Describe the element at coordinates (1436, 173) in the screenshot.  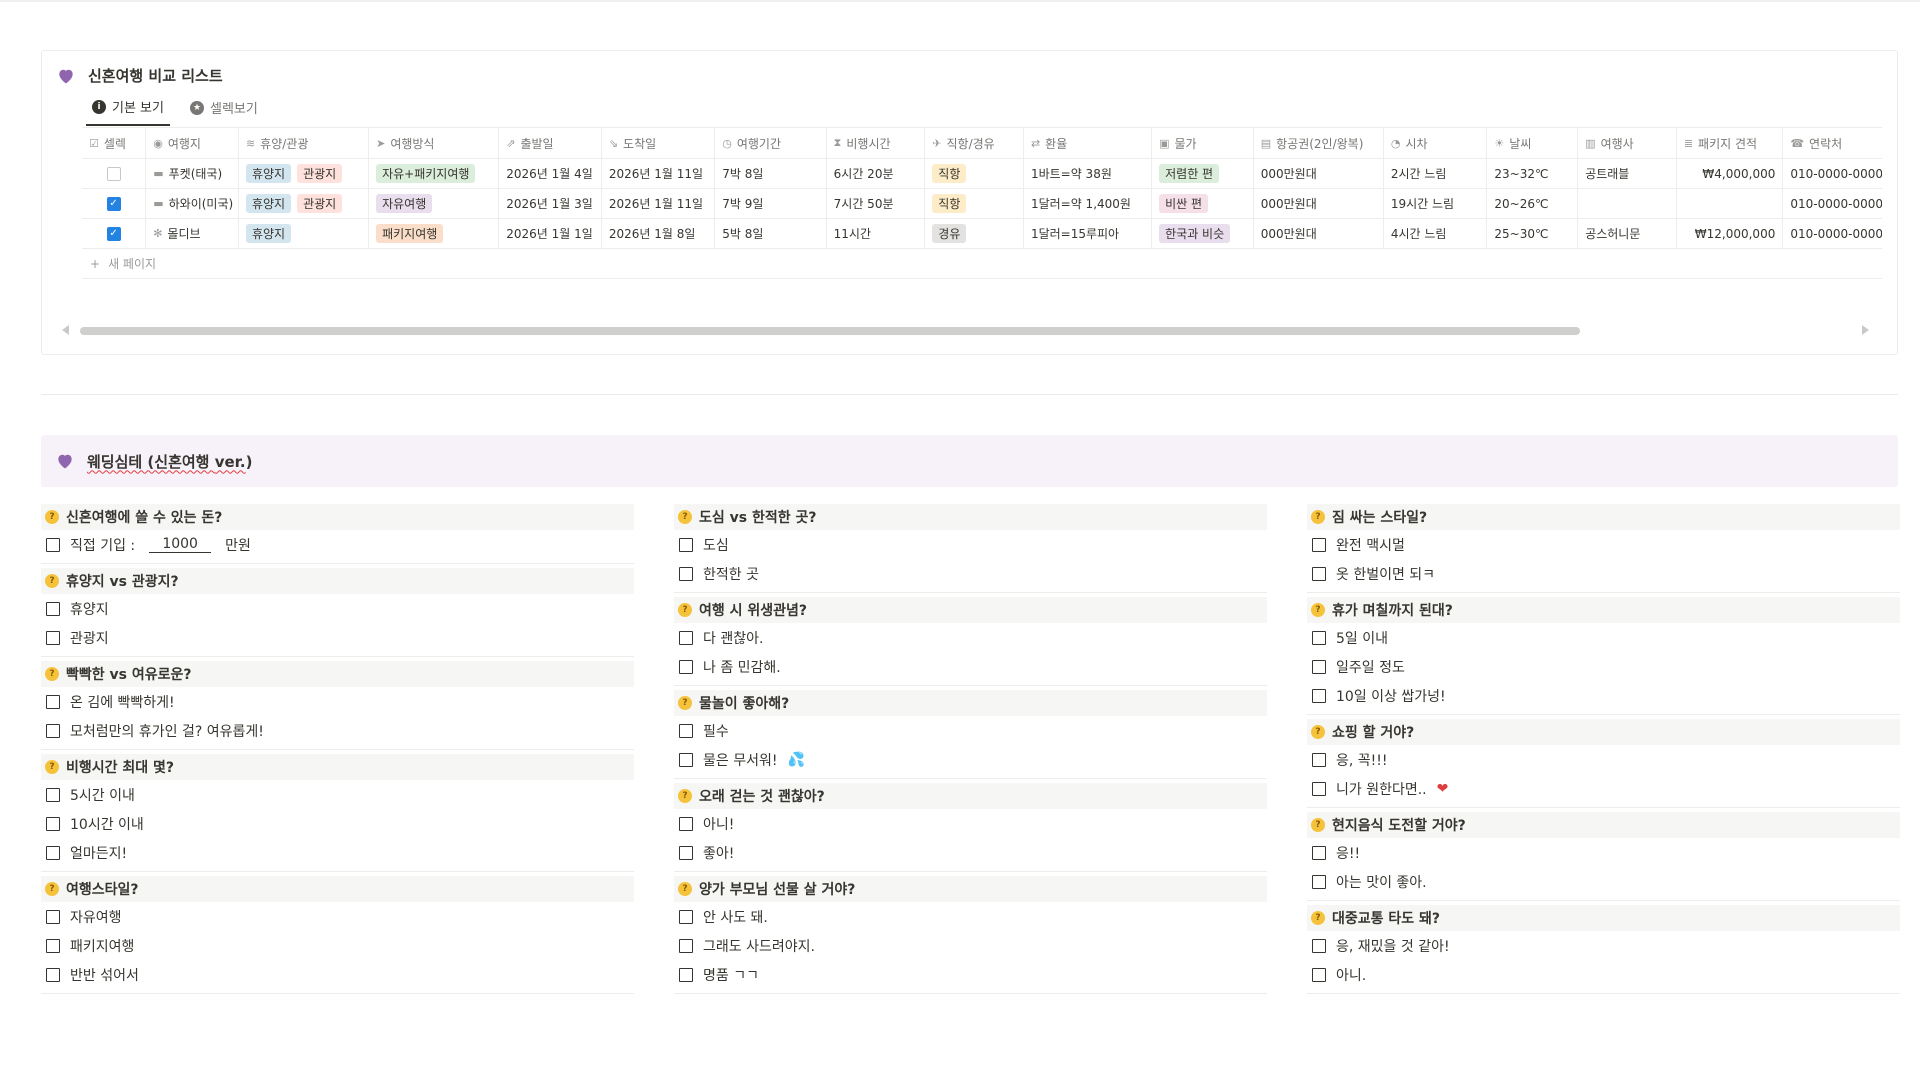
I see `table-cell: 2시간 느림` at that location.